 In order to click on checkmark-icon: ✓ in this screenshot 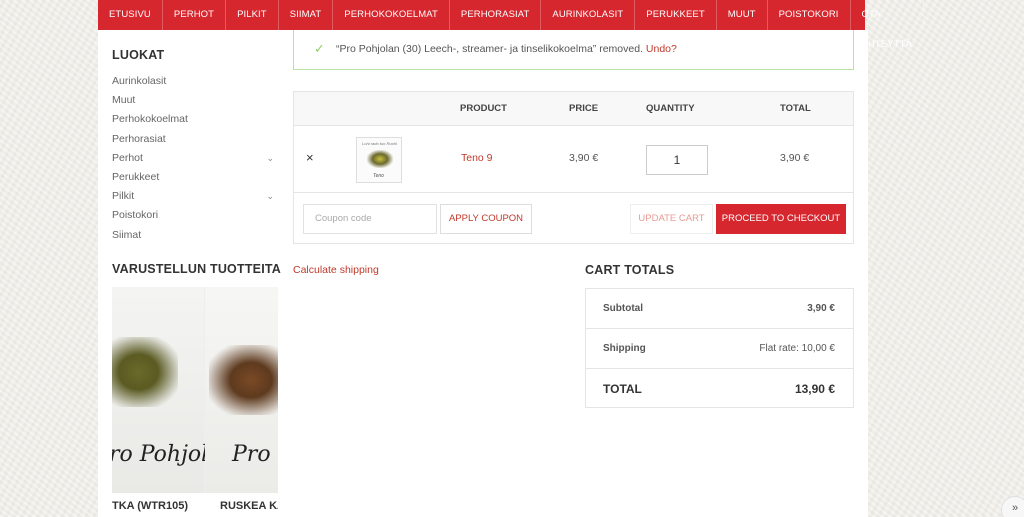, I will do `click(319, 48)`.